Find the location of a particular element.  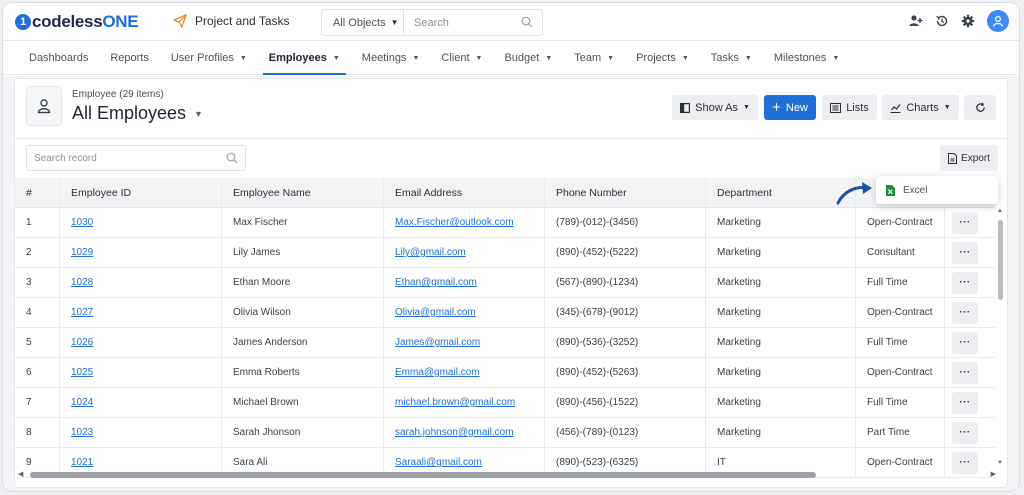

refresh-button is located at coordinates (980, 107).